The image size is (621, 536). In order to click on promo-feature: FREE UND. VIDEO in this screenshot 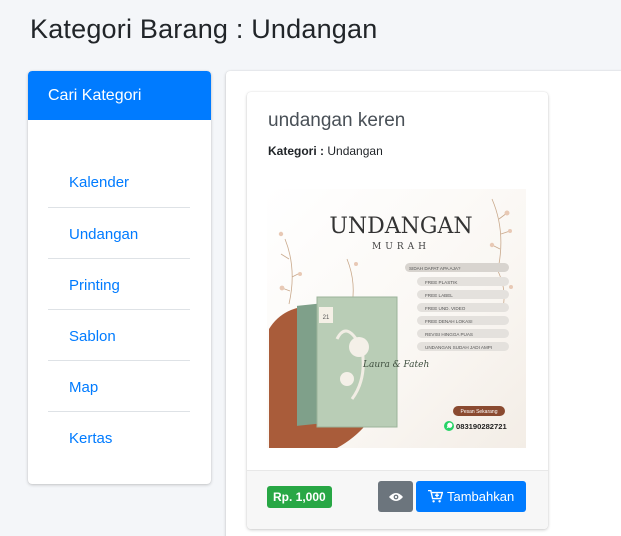, I will do `click(445, 308)`.